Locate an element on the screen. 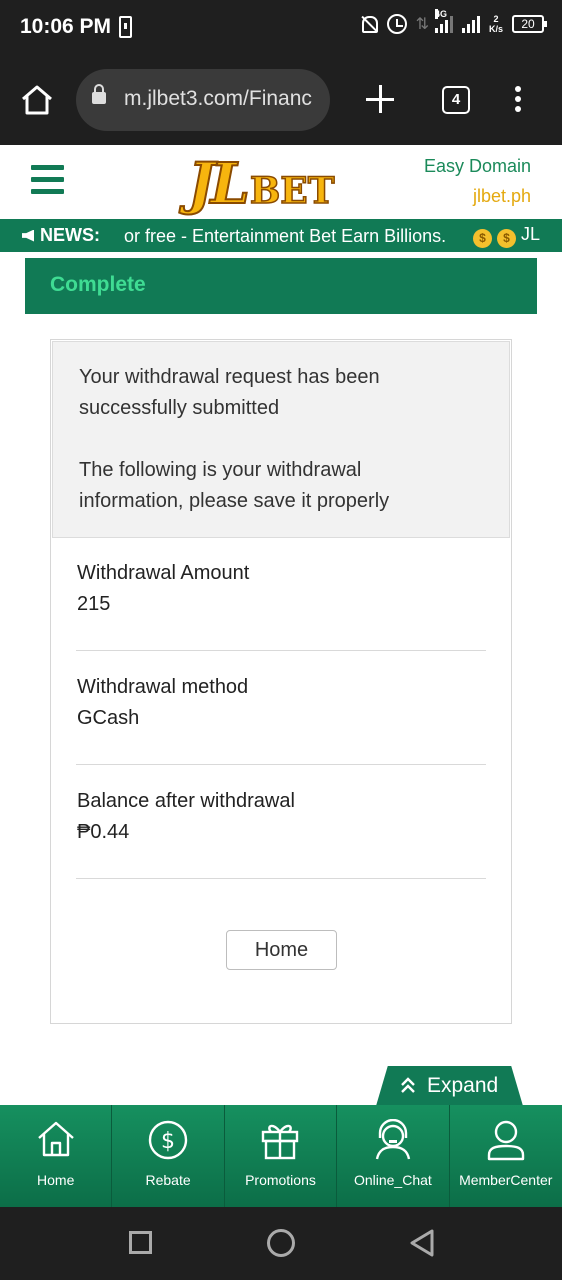  home-button: Home is located at coordinates (281, 950).